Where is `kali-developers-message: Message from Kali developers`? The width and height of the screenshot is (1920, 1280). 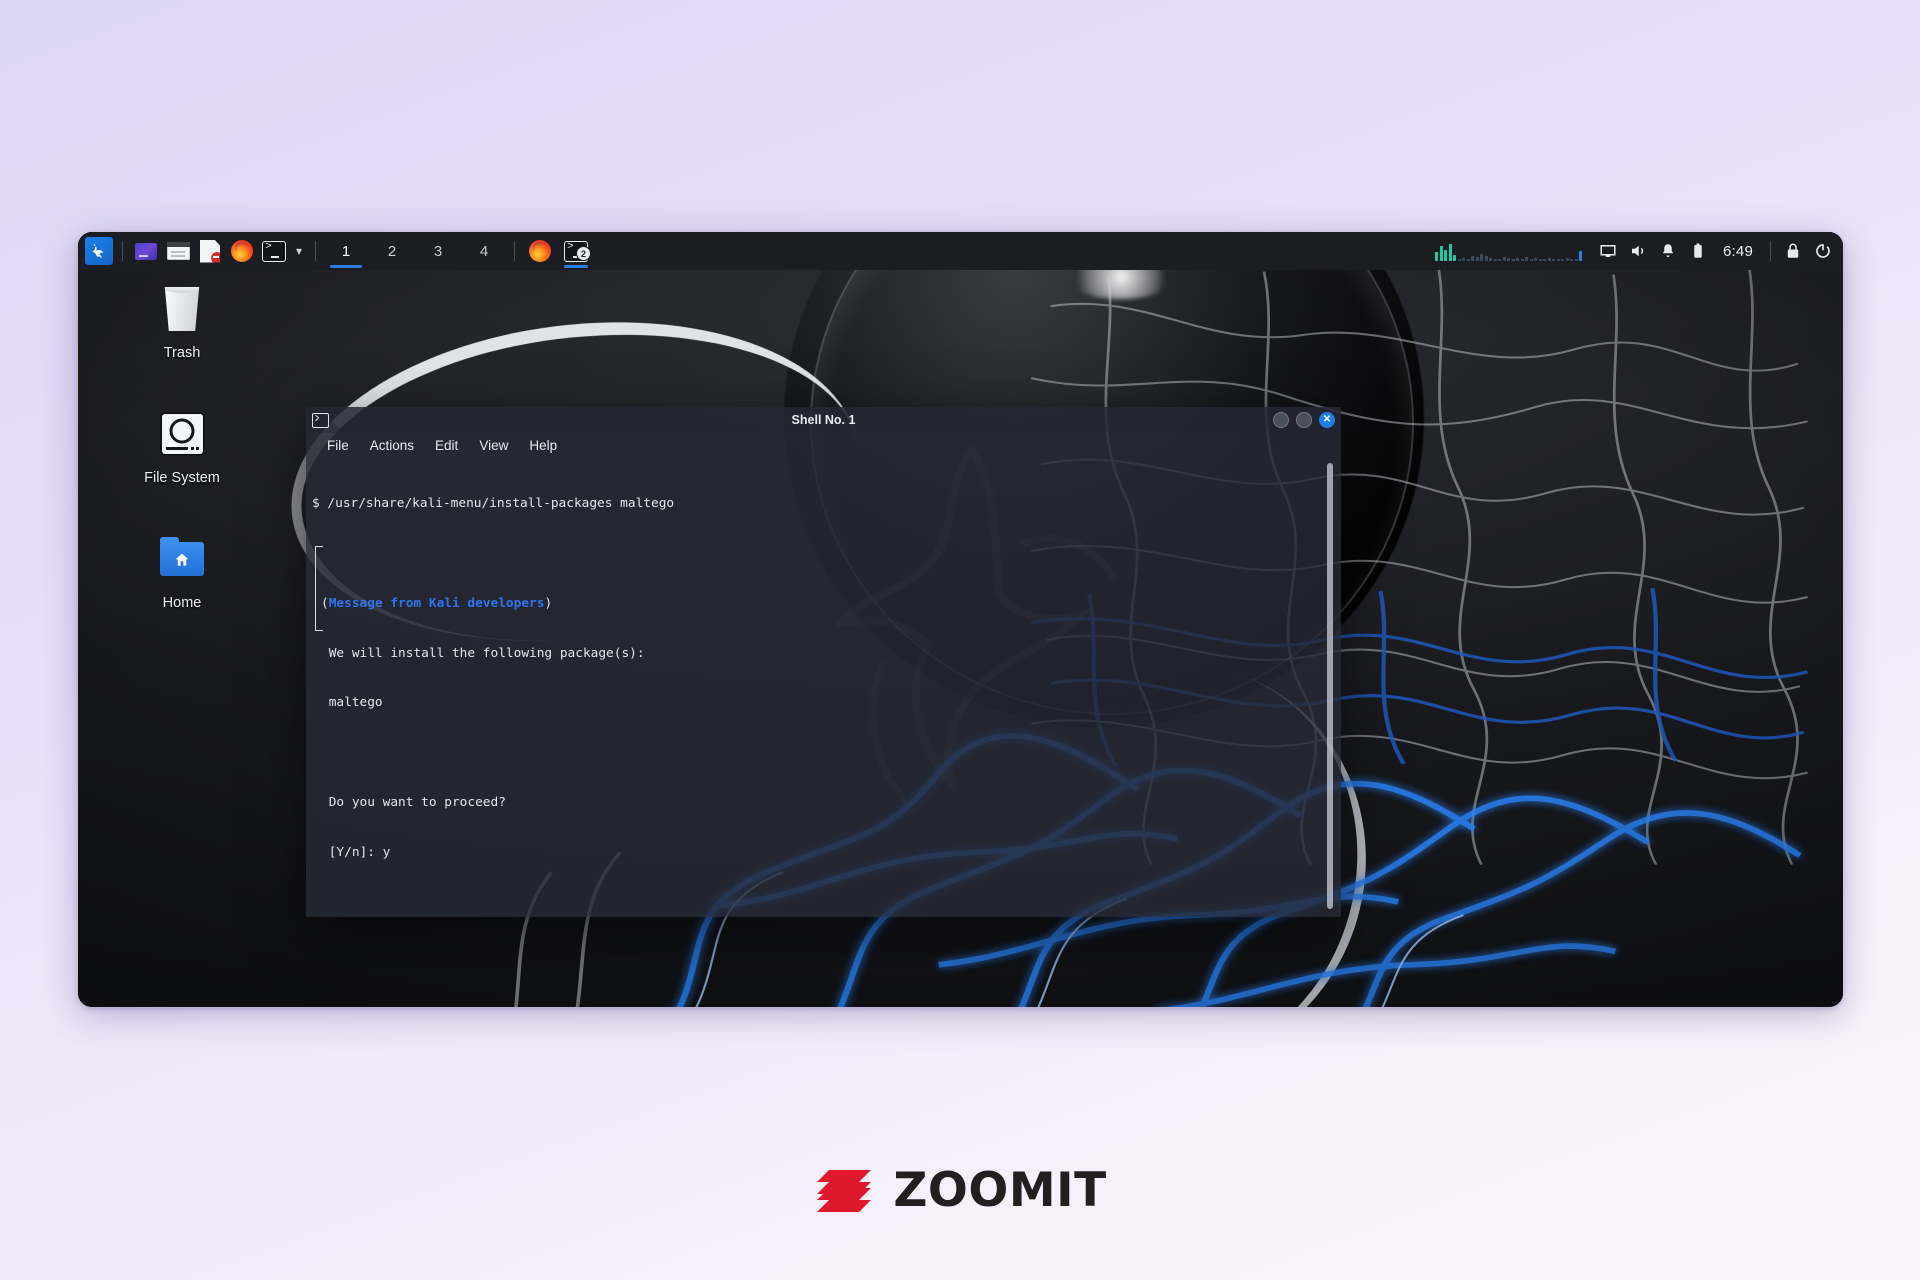
kali-developers-message: Message from Kali developers is located at coordinates (436, 603).